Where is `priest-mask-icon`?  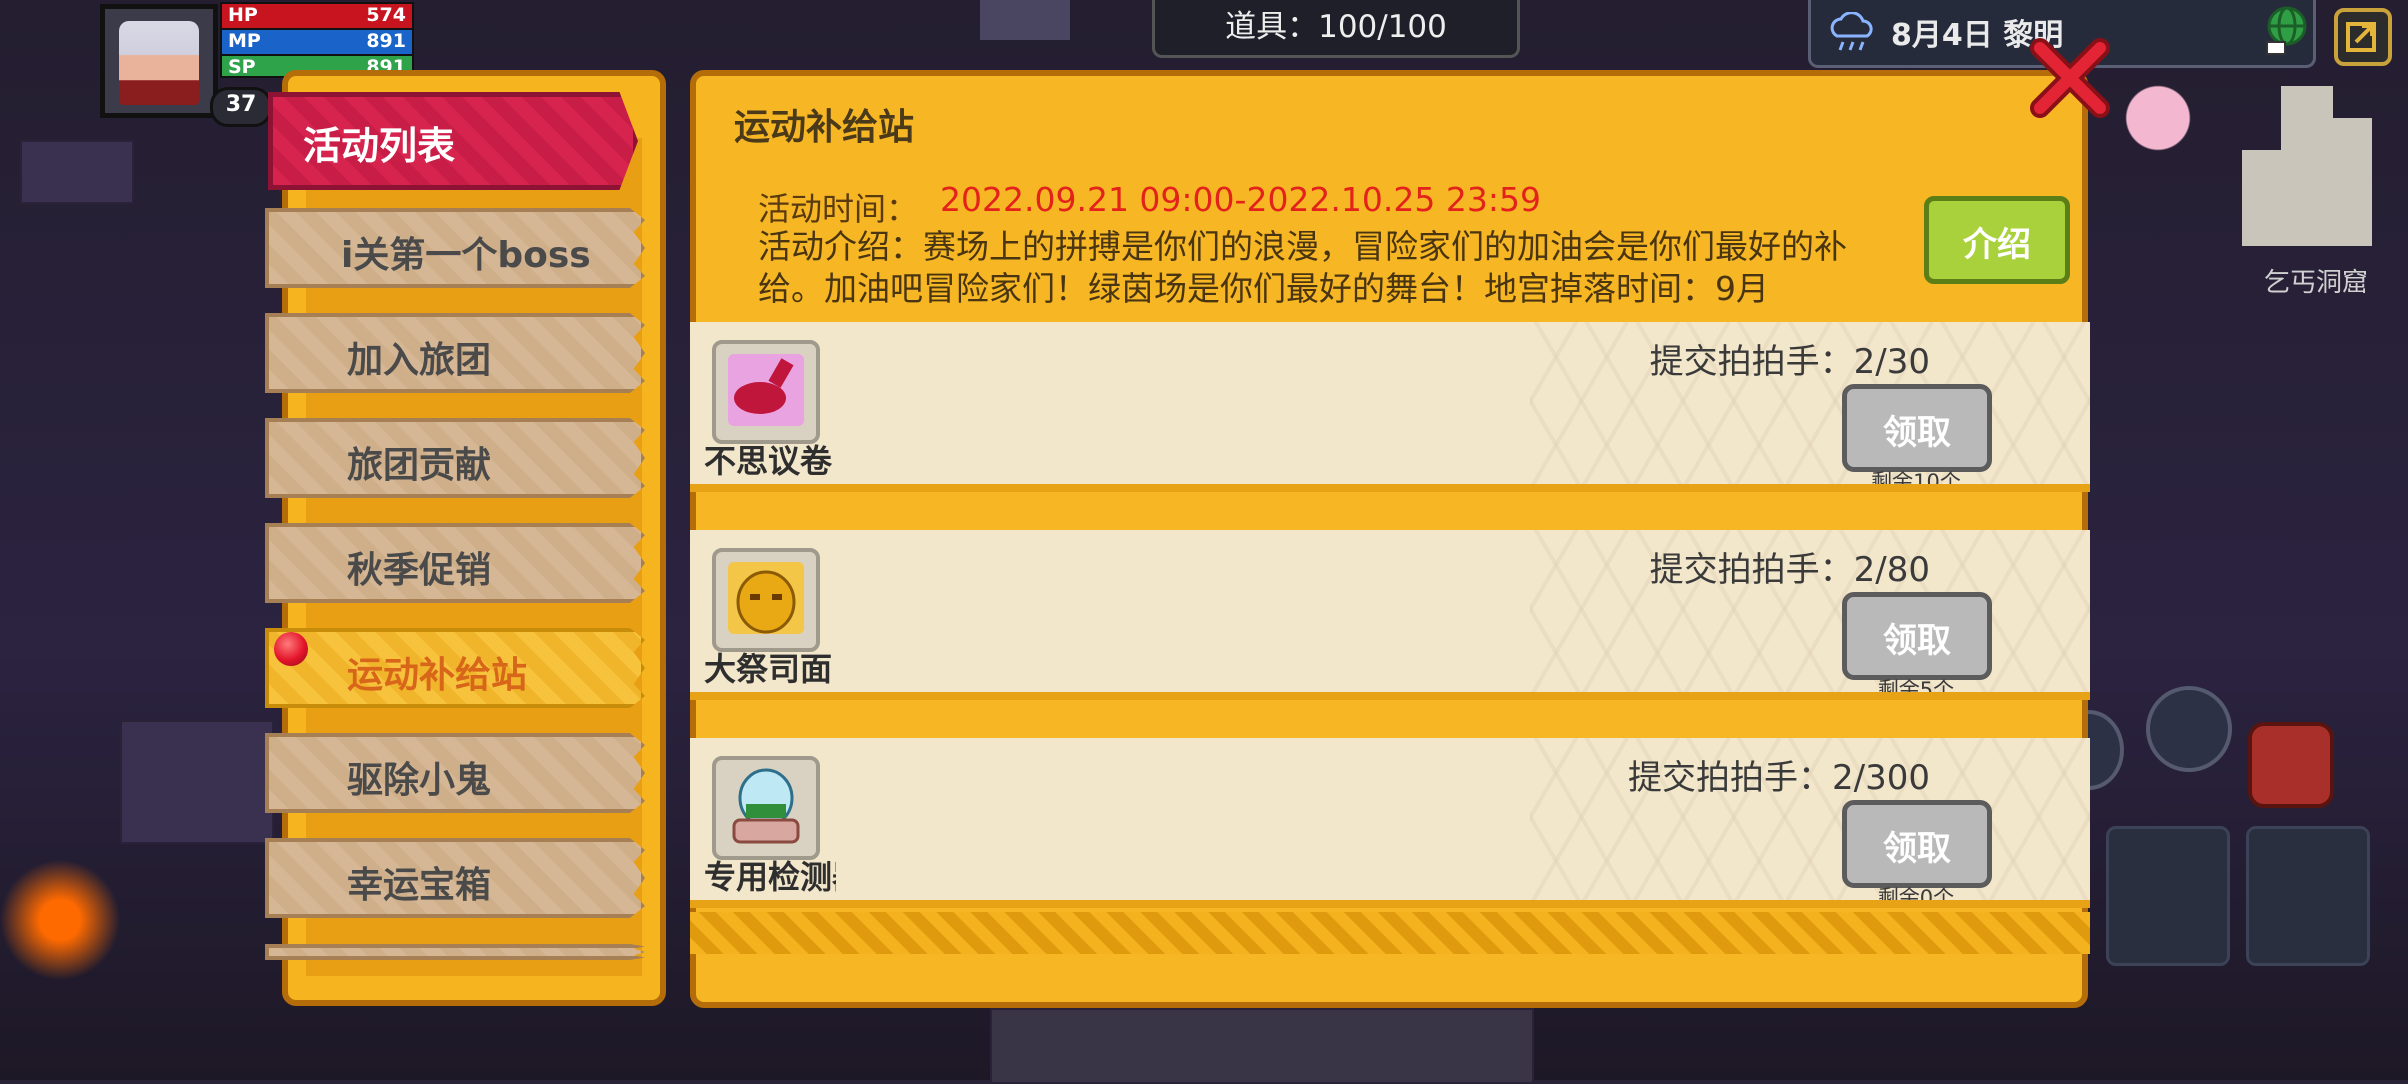
priest-mask-icon is located at coordinates (766, 600).